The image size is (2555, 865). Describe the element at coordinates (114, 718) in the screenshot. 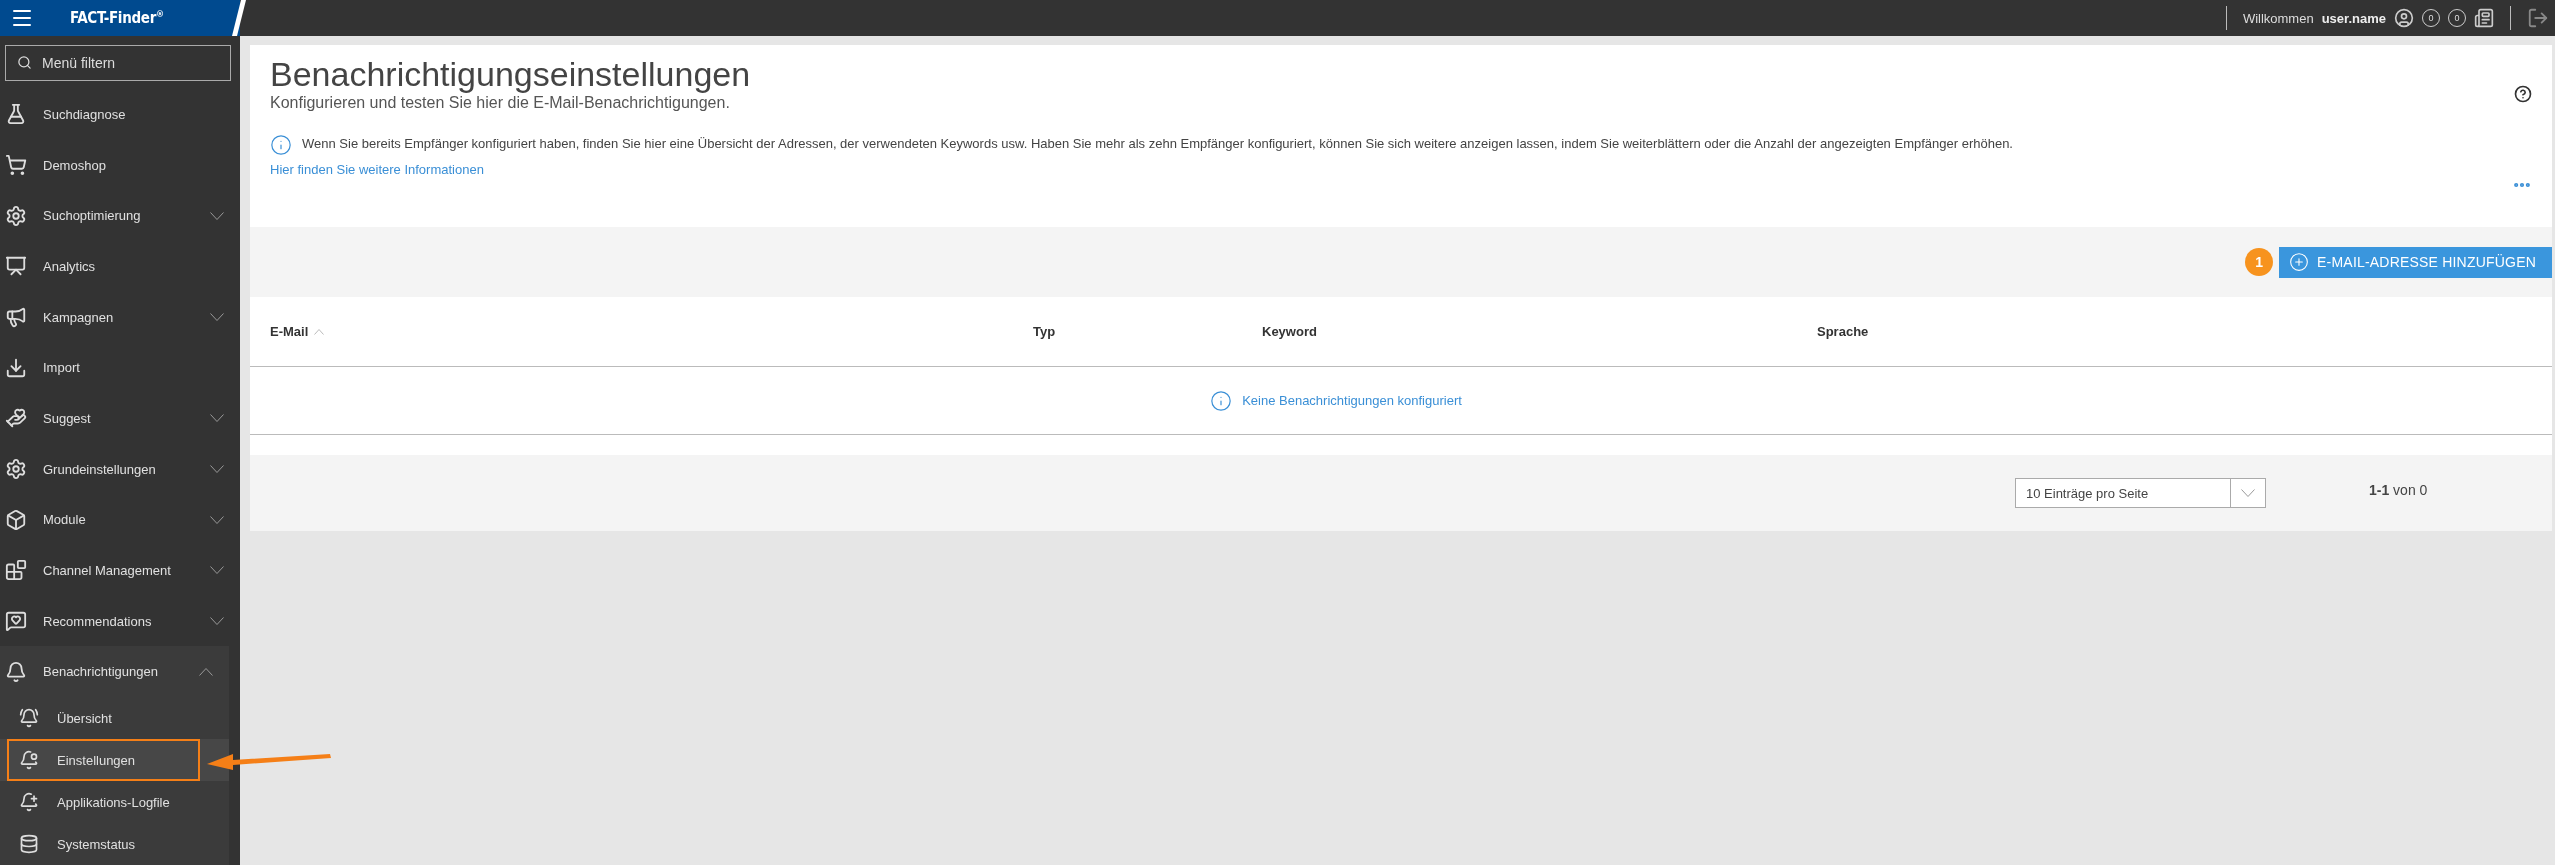

I see `submenu-item: Übersicht` at that location.